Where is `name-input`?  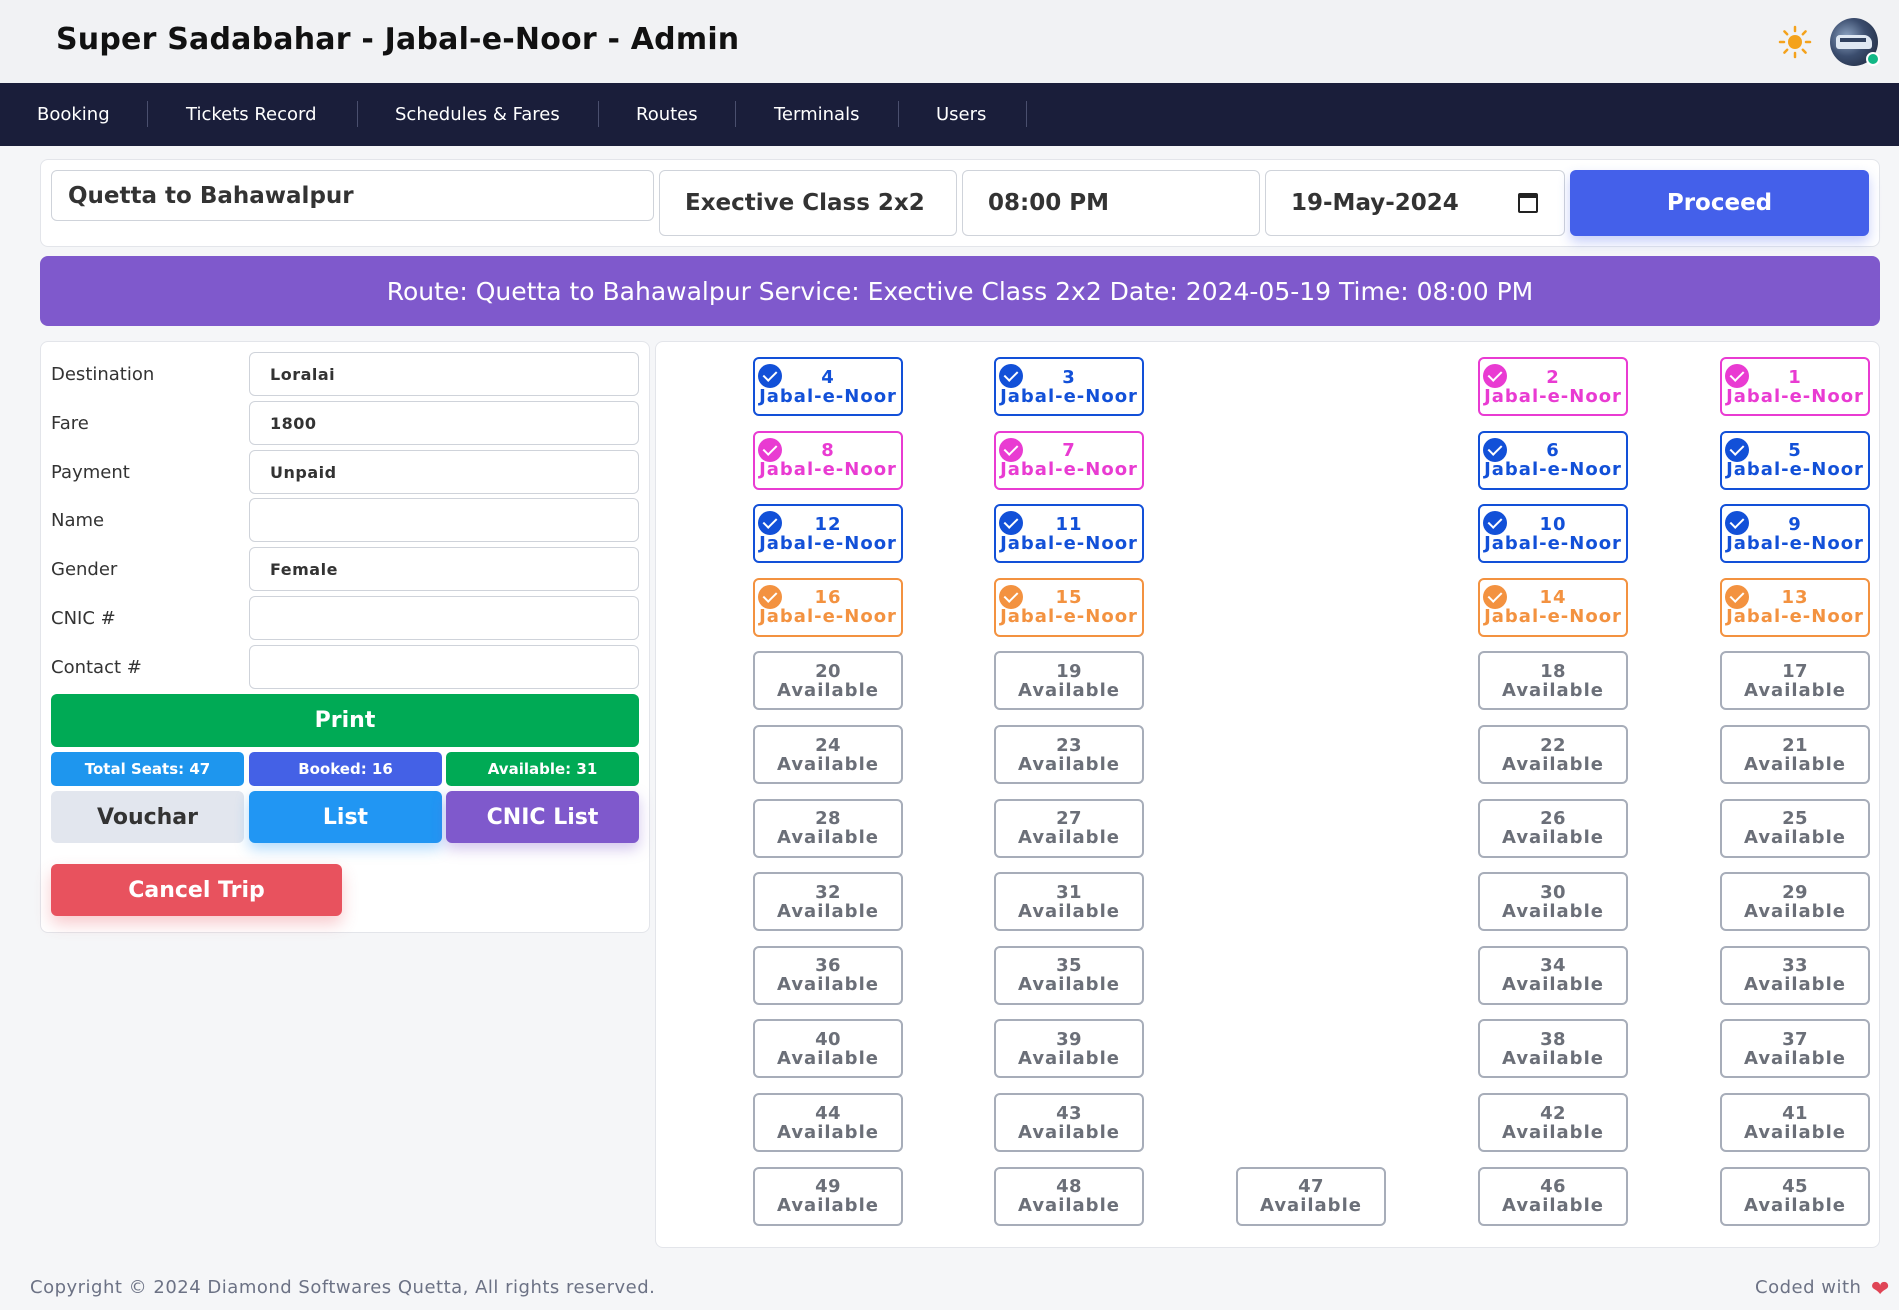
name-input is located at coordinates (444, 520).